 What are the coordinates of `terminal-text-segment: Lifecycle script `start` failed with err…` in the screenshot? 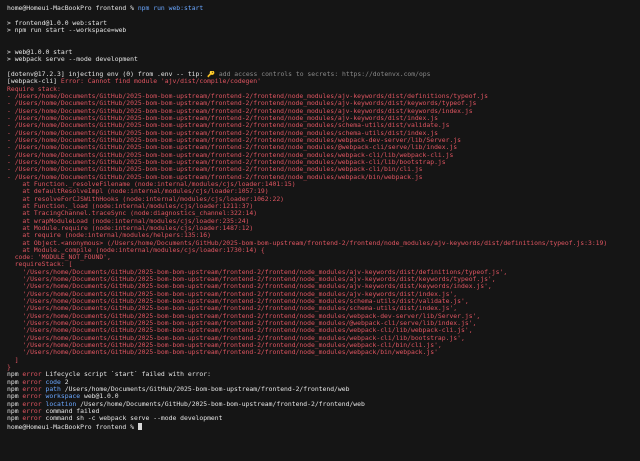 It's located at (126, 375).